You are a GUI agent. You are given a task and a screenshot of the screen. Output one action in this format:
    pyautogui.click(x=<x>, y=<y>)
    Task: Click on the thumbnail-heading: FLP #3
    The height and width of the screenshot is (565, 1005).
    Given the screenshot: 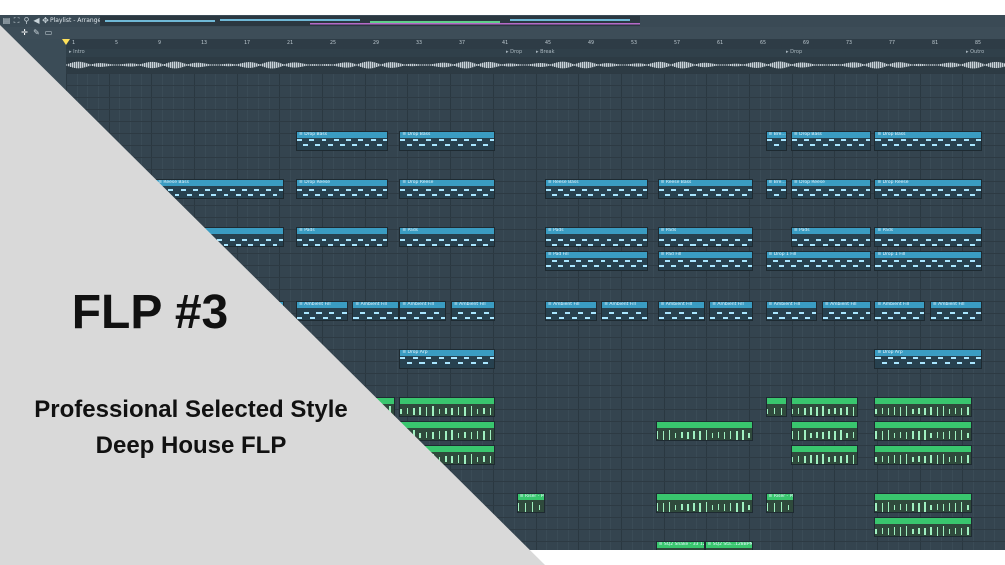 What is the action you would take?
    pyautogui.click(x=150, y=312)
    